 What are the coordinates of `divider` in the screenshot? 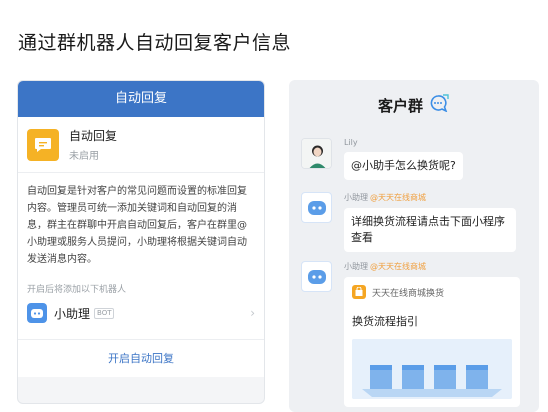 It's located at (141, 172).